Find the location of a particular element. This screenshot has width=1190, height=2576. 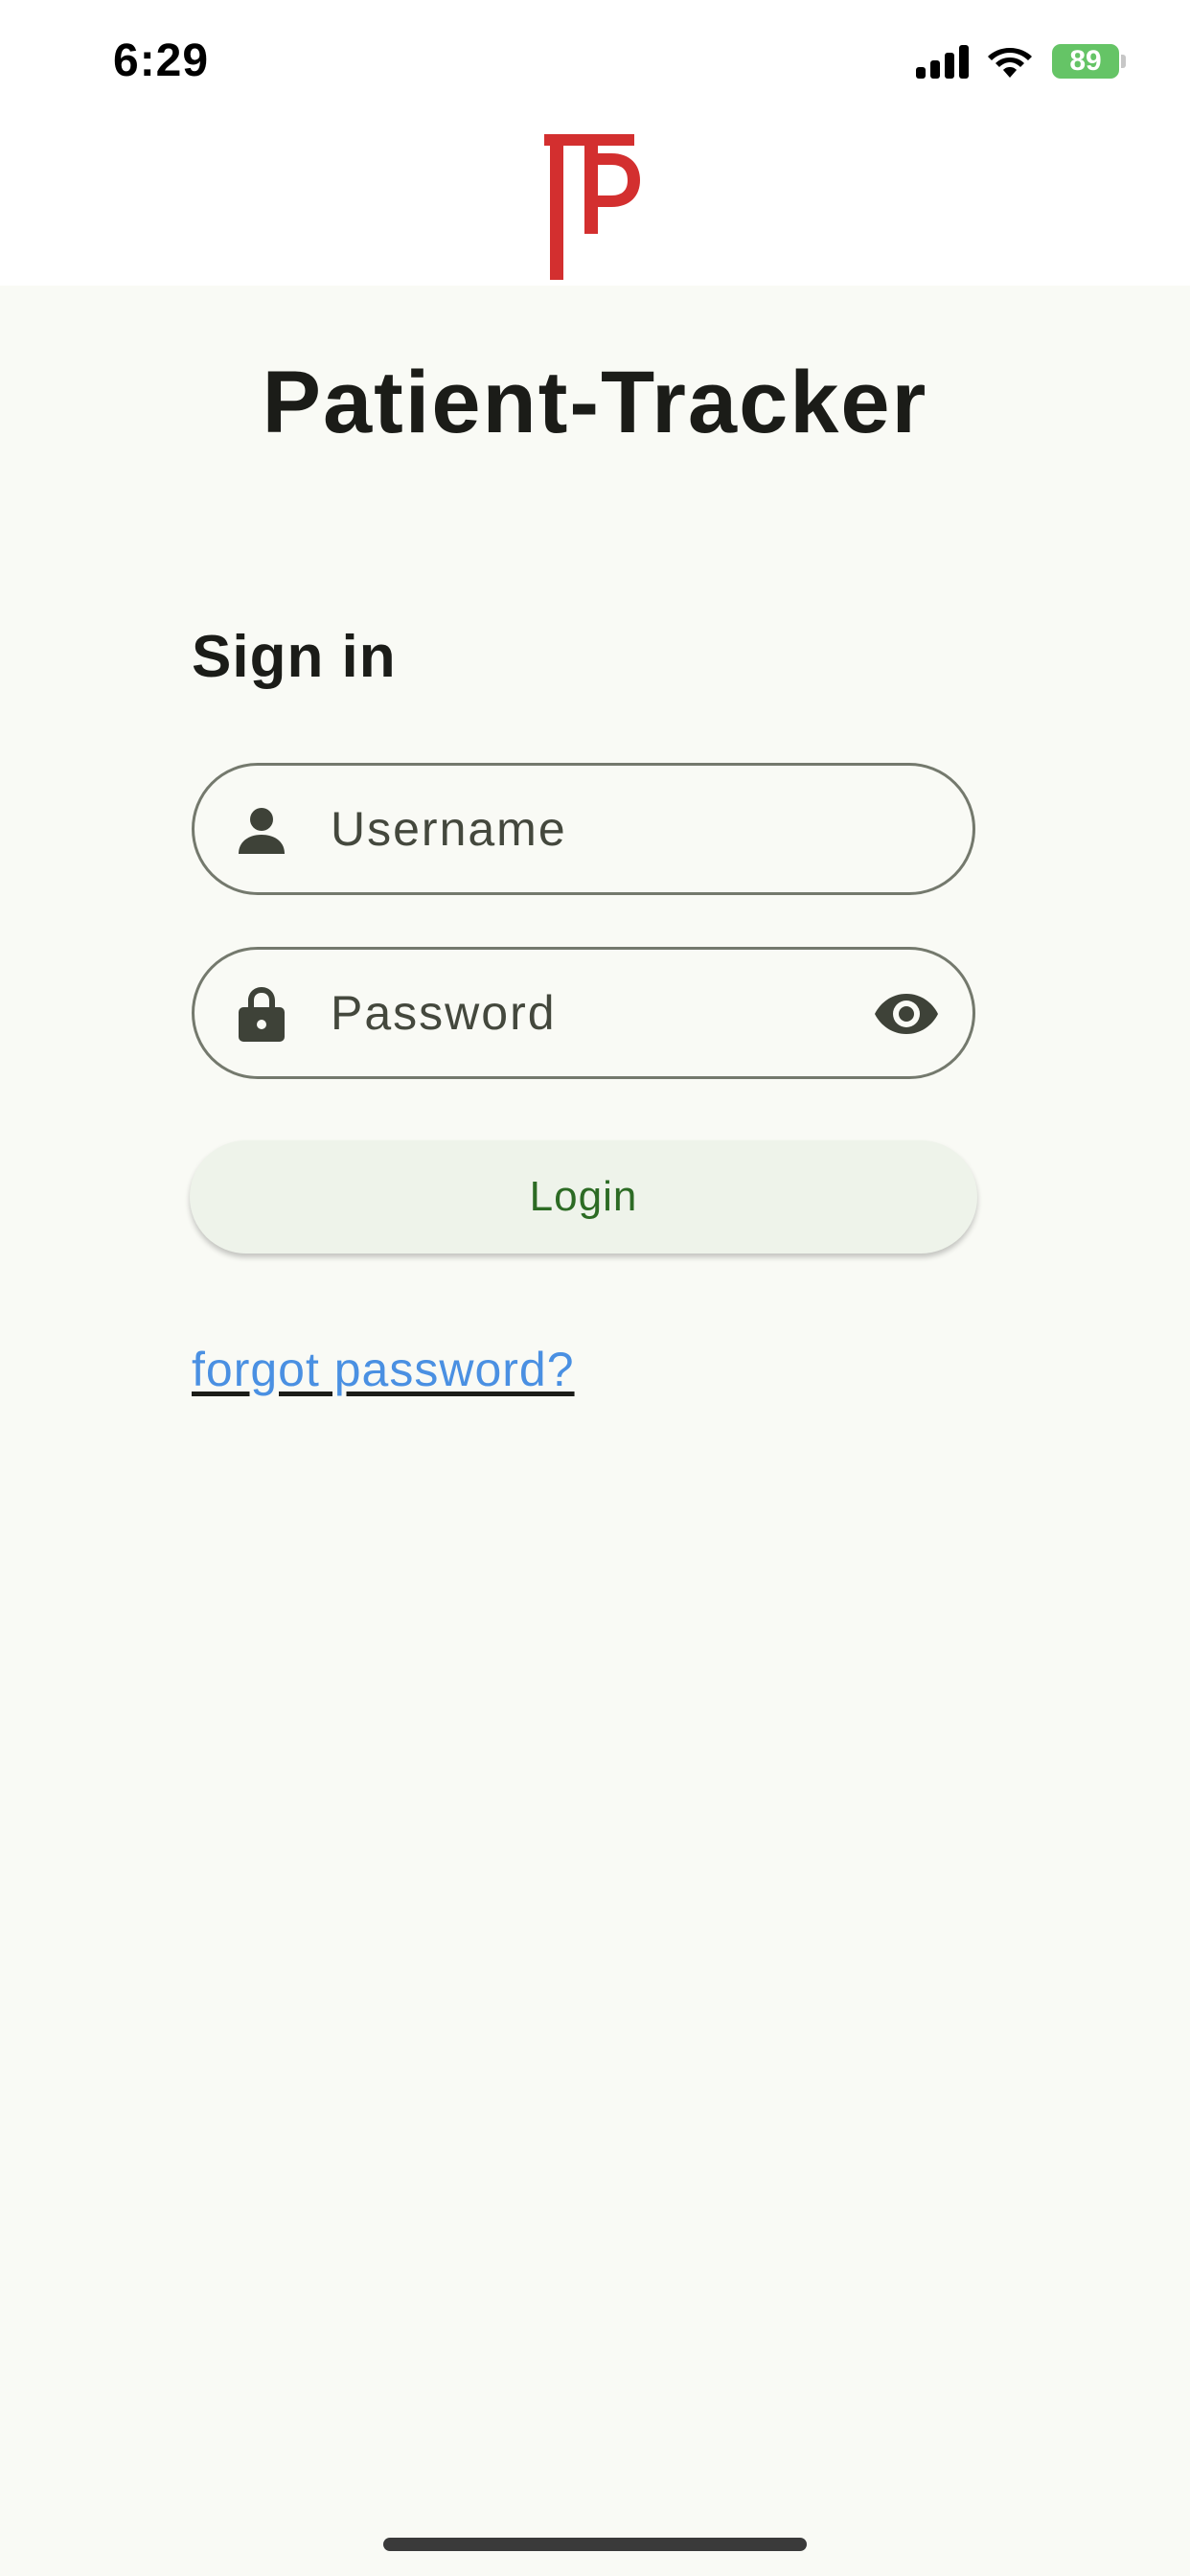

cellular-signal-icon is located at coordinates (943, 62).